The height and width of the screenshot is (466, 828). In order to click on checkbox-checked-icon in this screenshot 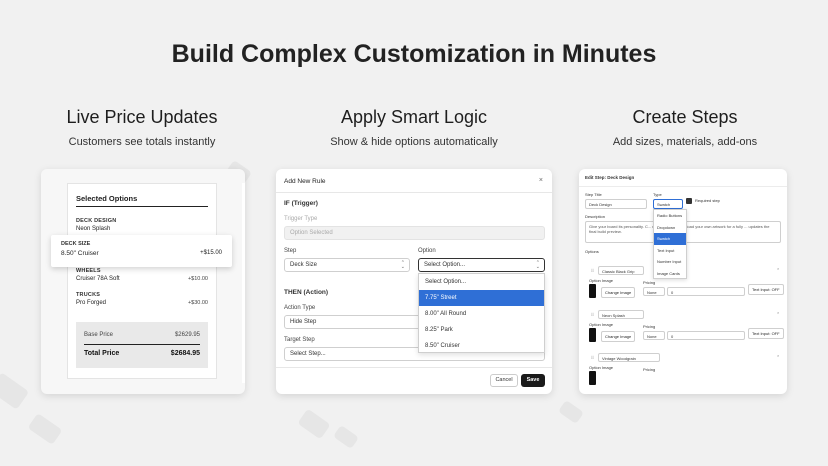, I will do `click(689, 201)`.